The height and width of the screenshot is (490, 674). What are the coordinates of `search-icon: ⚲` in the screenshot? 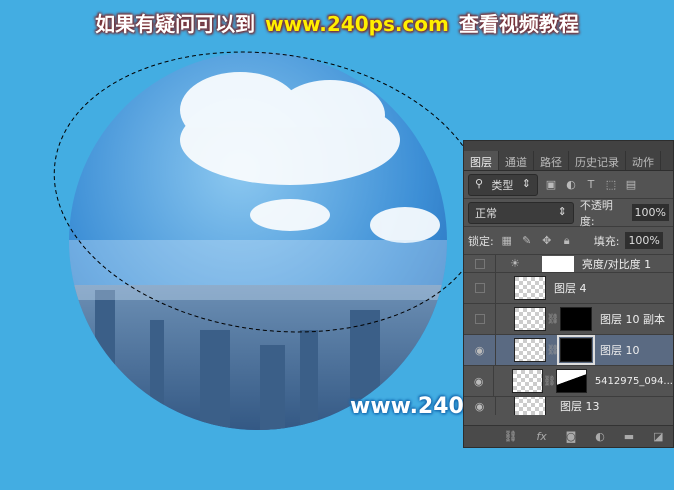 It's located at (479, 183).